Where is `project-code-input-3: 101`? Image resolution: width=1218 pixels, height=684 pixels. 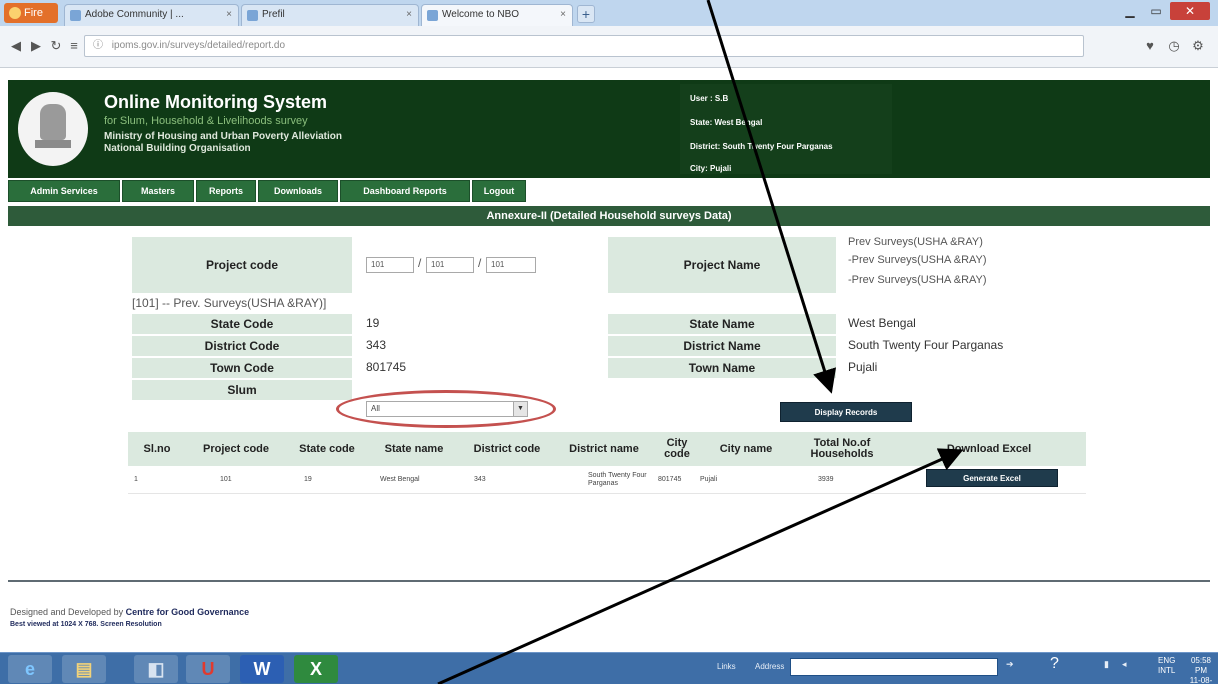 project-code-input-3: 101 is located at coordinates (511, 265).